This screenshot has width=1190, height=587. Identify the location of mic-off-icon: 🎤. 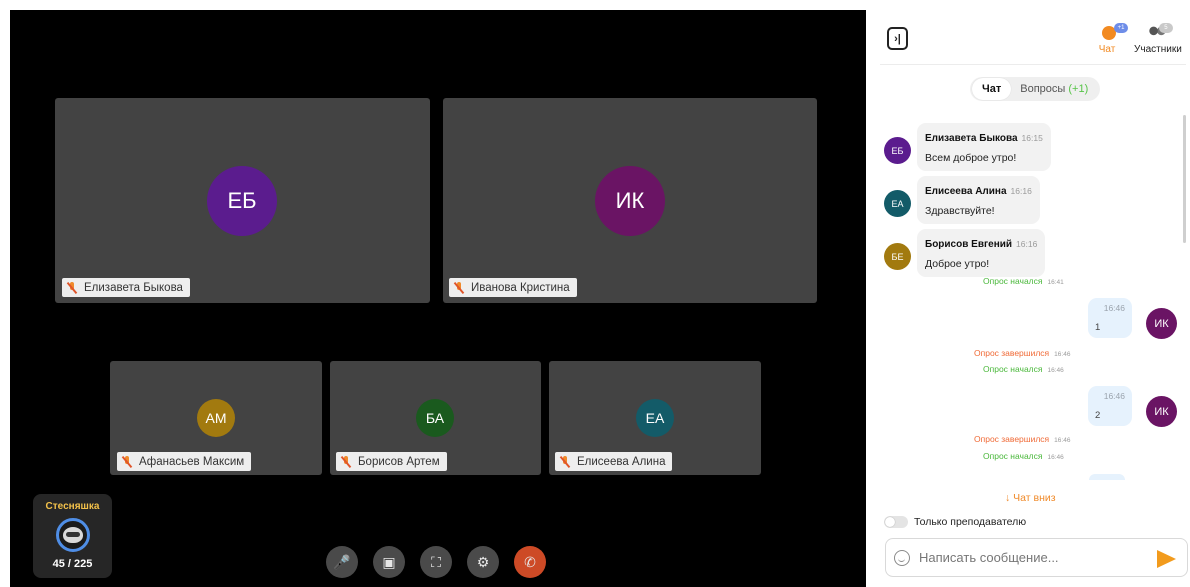
(342, 561).